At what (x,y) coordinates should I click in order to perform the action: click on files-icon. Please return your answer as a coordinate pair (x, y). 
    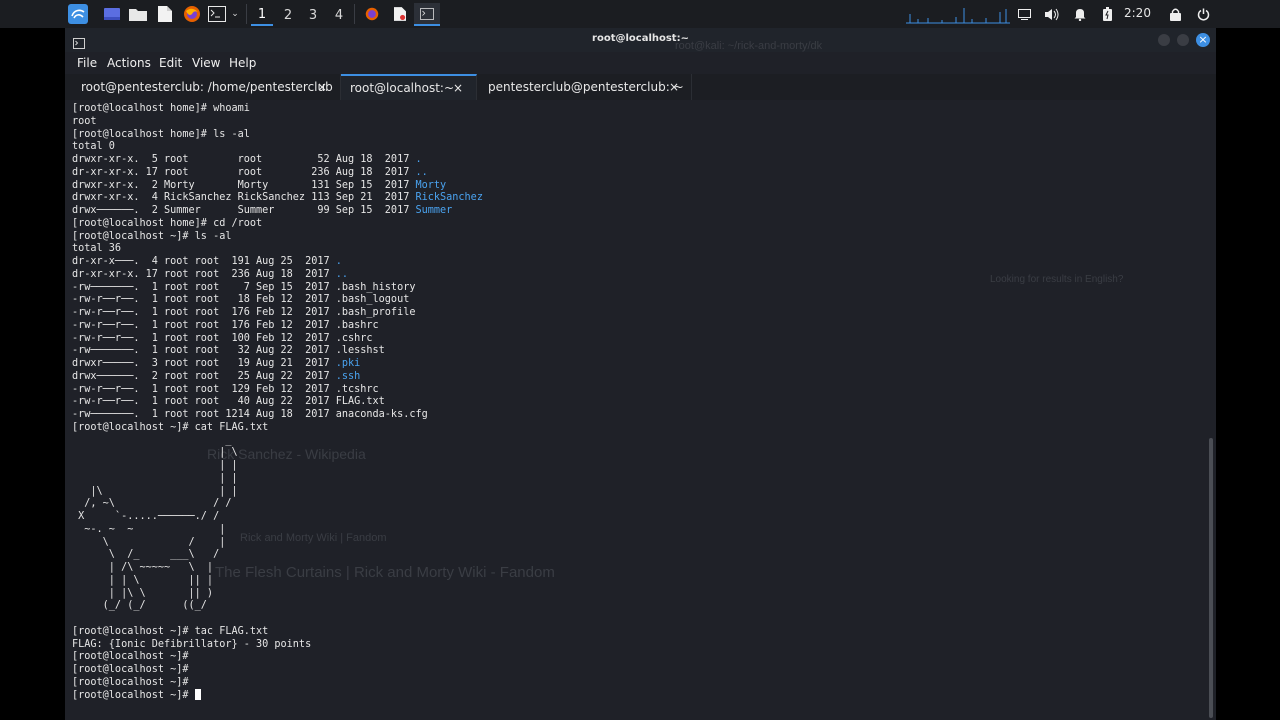
    Looking at the image, I should click on (138, 14).